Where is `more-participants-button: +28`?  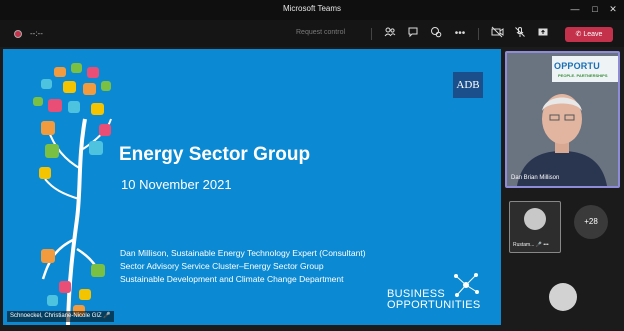
more-participants-button: +28 is located at coordinates (591, 222).